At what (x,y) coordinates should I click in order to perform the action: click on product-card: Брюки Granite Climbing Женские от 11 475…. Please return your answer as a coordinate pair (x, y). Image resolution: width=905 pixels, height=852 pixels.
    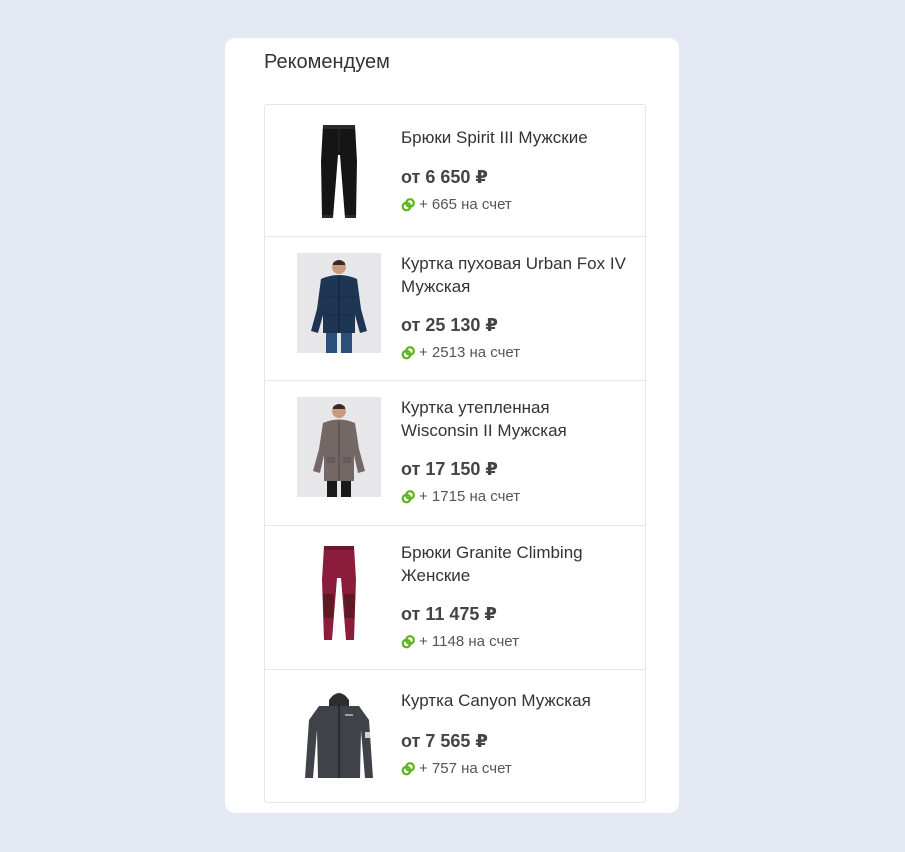
    Looking at the image, I should click on (455, 598).